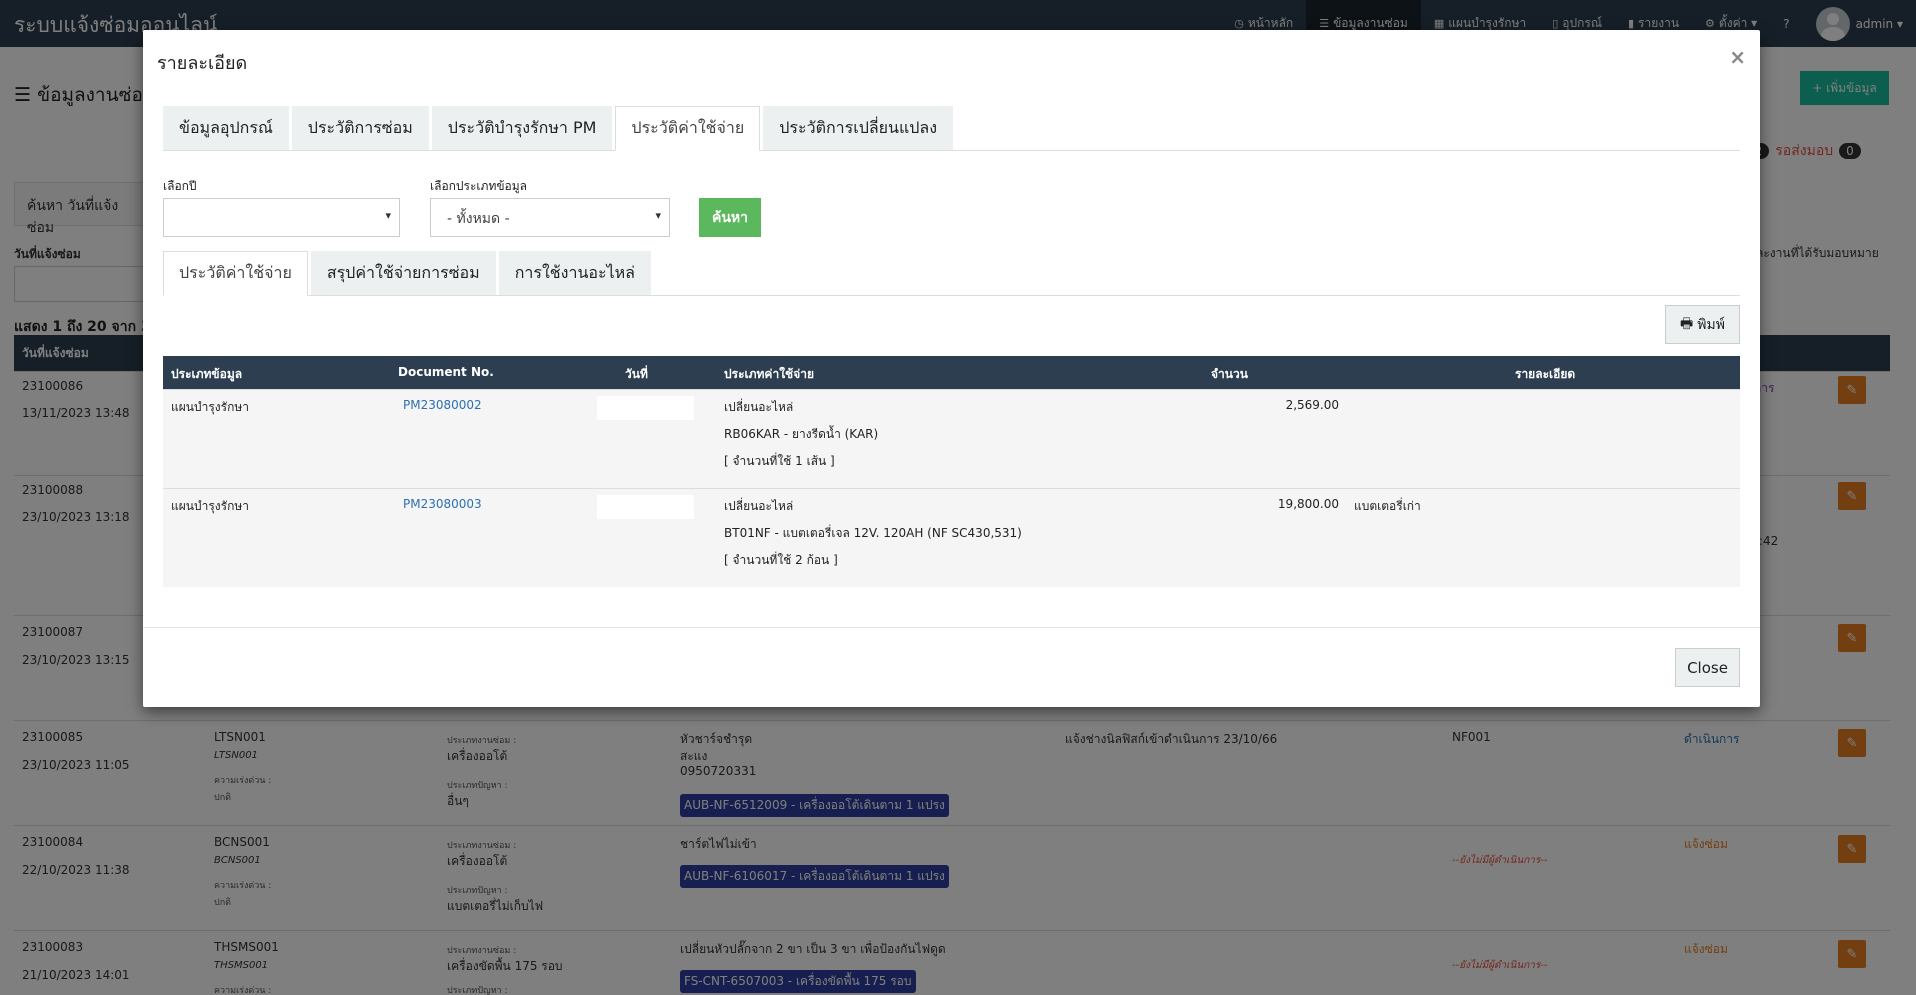 This screenshot has height=995, width=1916. I want to click on col-data-type: ประเภทข้อมูล, so click(207, 374).